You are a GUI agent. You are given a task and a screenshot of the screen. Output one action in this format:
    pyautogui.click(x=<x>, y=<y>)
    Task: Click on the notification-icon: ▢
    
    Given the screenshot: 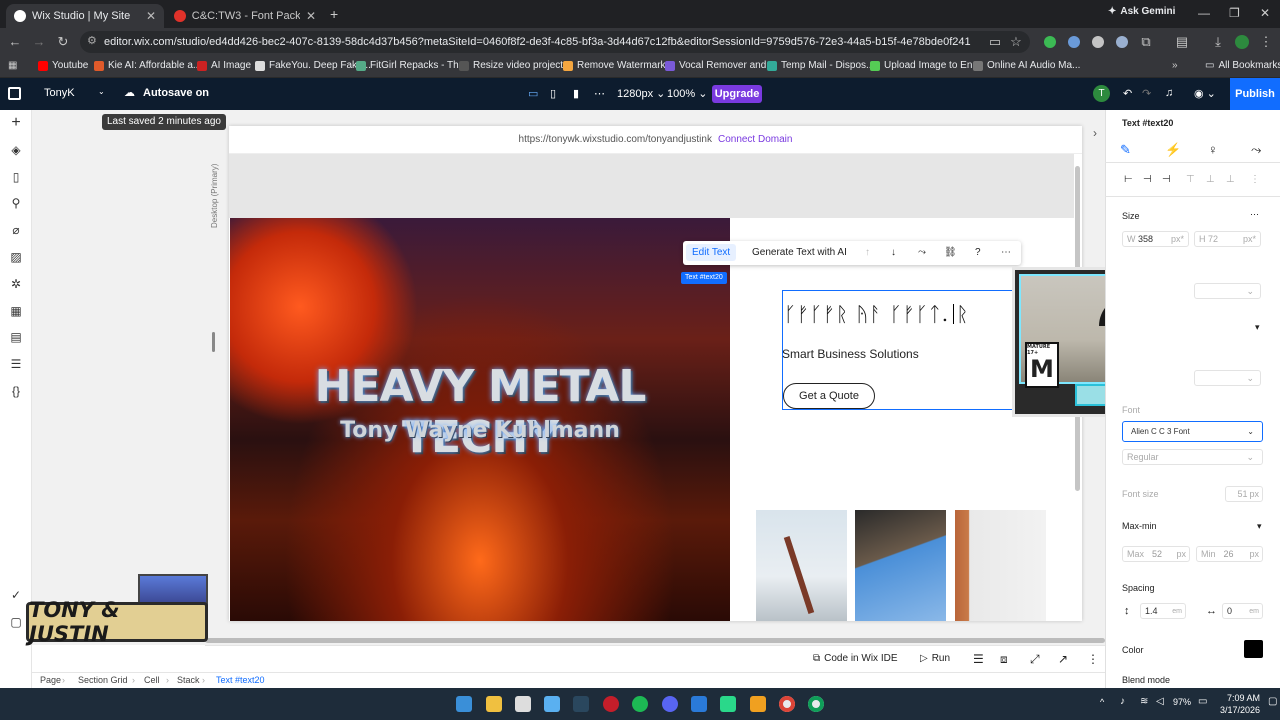 What is the action you would take?
    pyautogui.click(x=1272, y=701)
    